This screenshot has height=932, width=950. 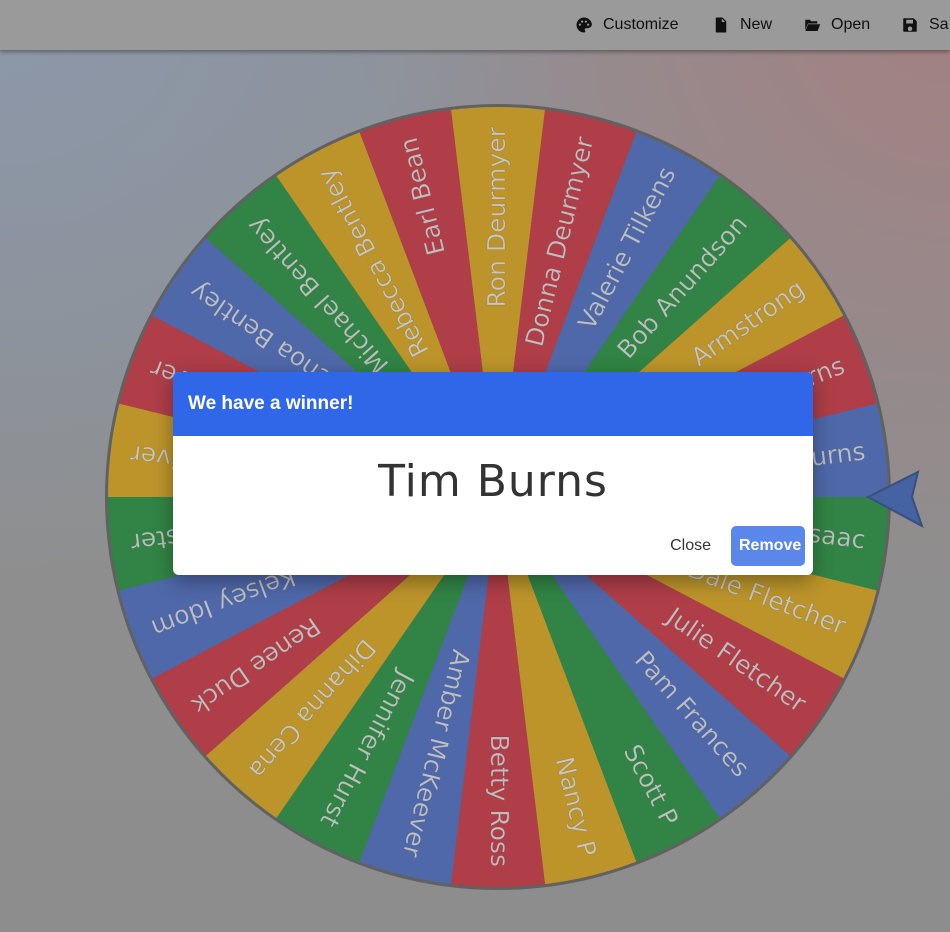 I want to click on customize-label: Customize, so click(x=641, y=24).